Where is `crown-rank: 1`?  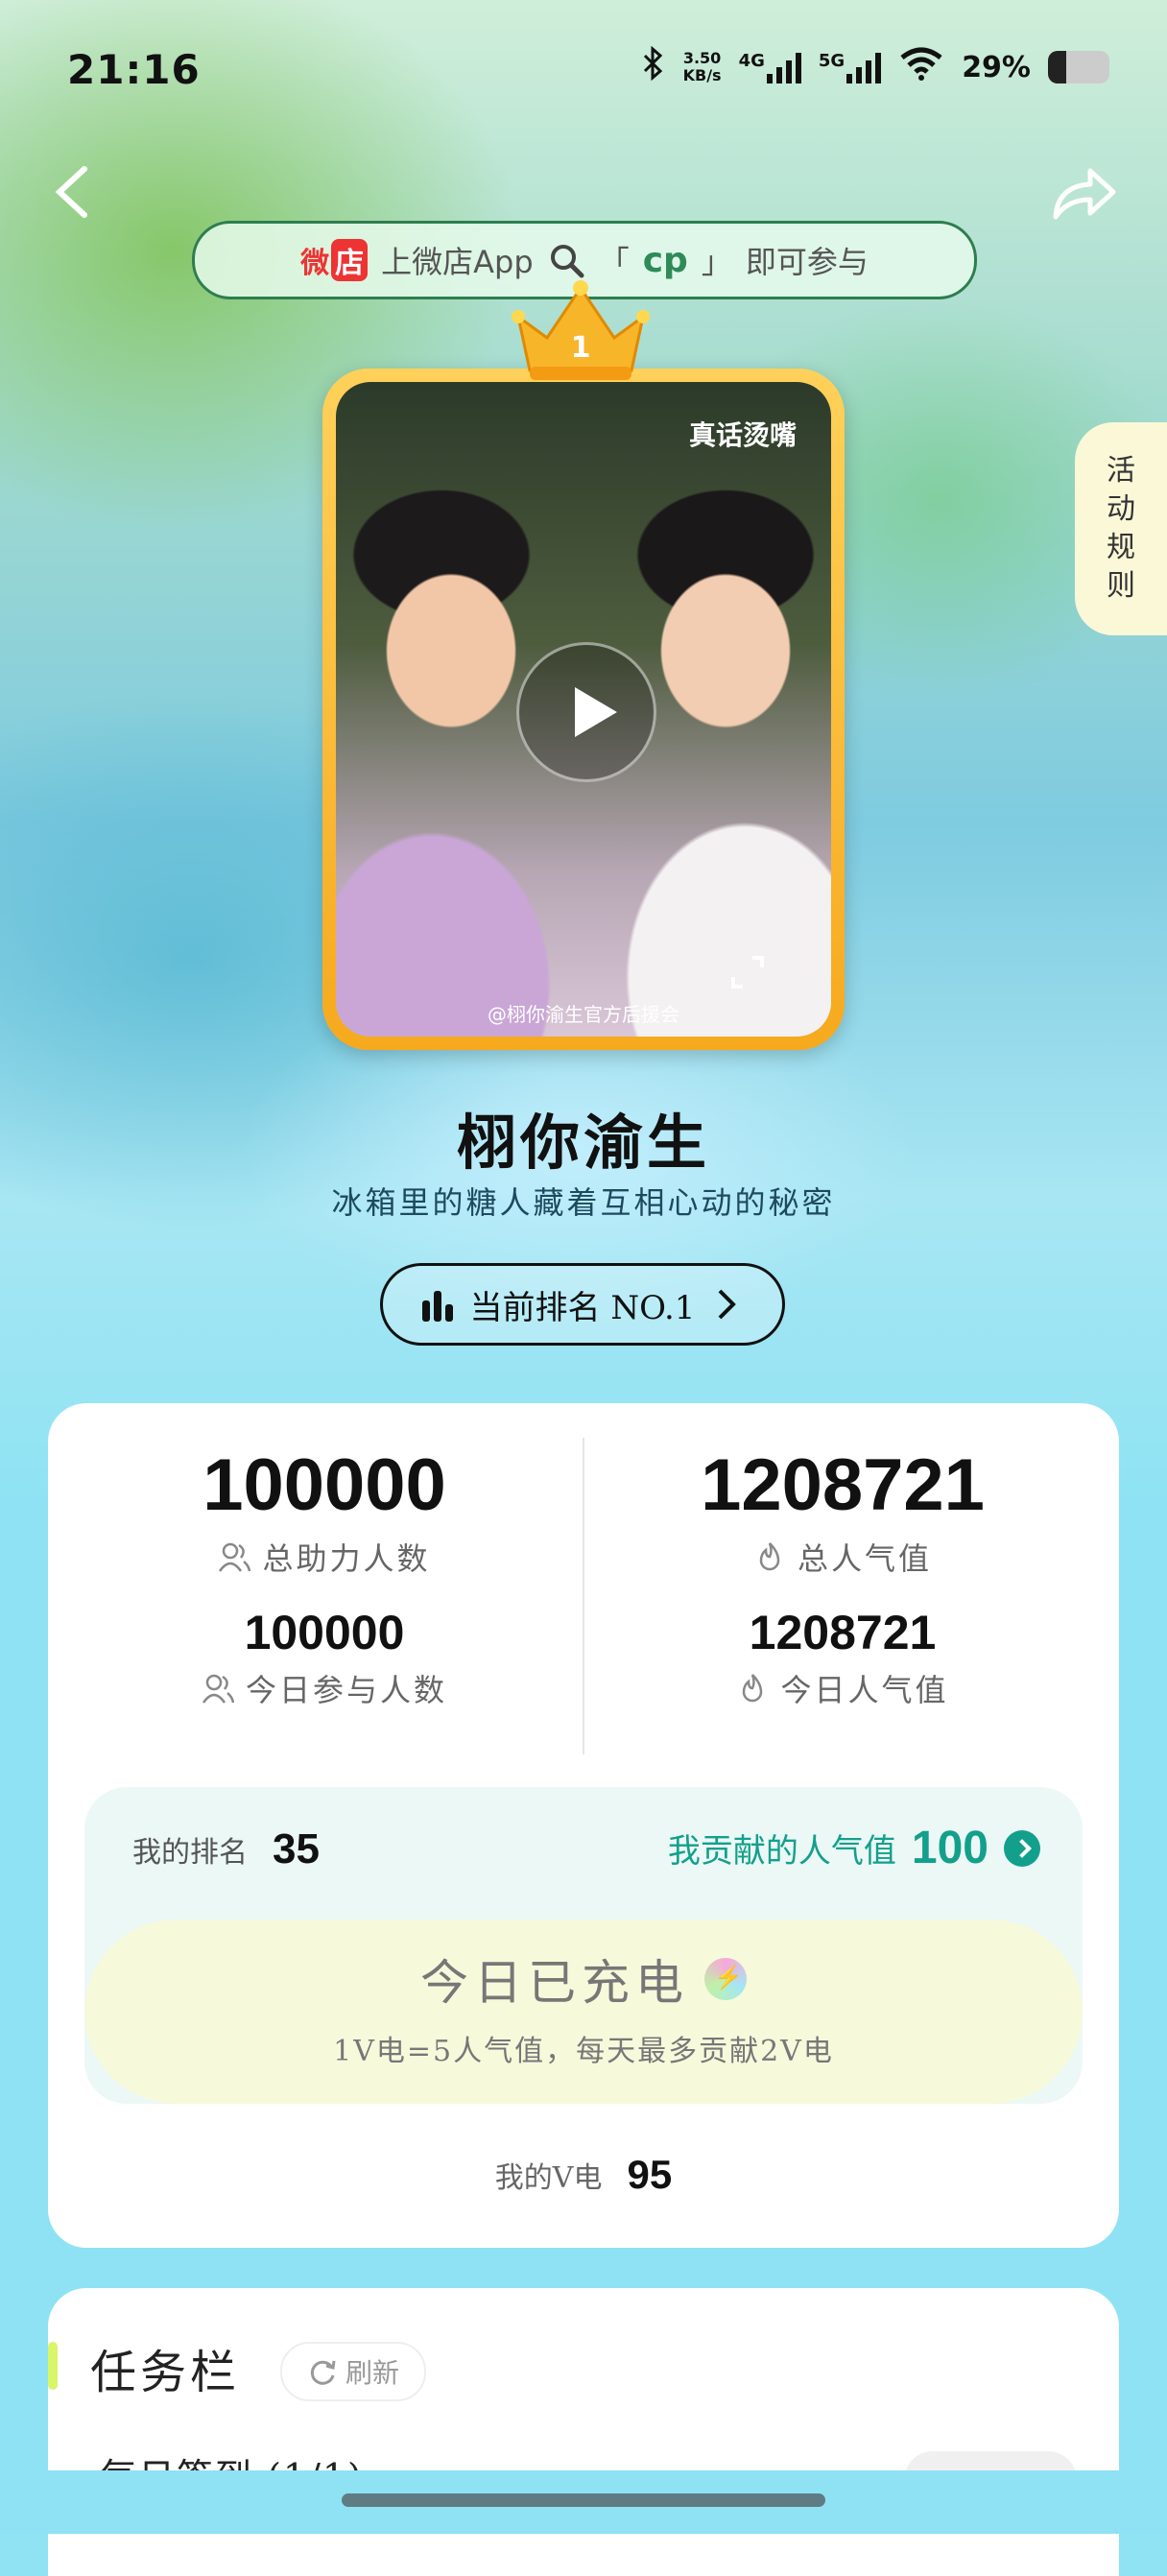
crown-rank: 1 is located at coordinates (581, 348).